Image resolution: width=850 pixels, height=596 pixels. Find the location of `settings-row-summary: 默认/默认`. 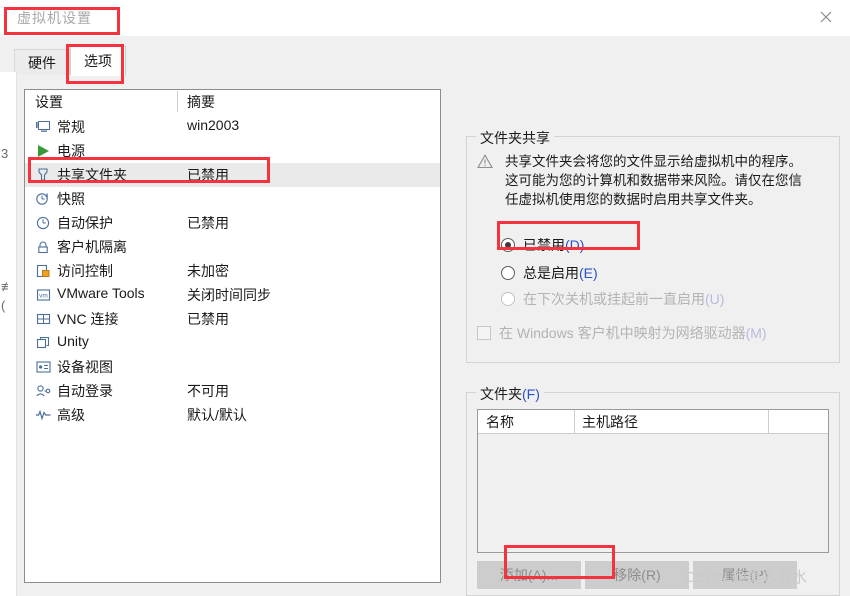

settings-row-summary: 默认/默认 is located at coordinates (217, 415).